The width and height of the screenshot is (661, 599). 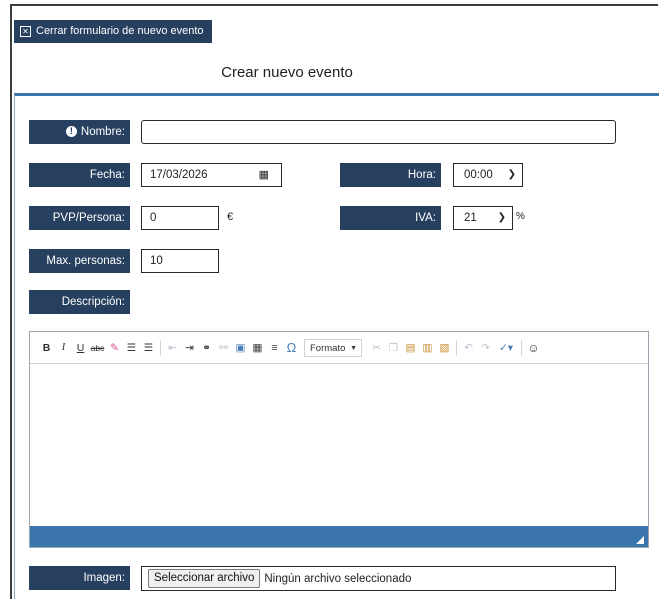 What do you see at coordinates (338, 578) in the screenshot?
I see `file-status-text: Ningún archivo seleccionado` at bounding box center [338, 578].